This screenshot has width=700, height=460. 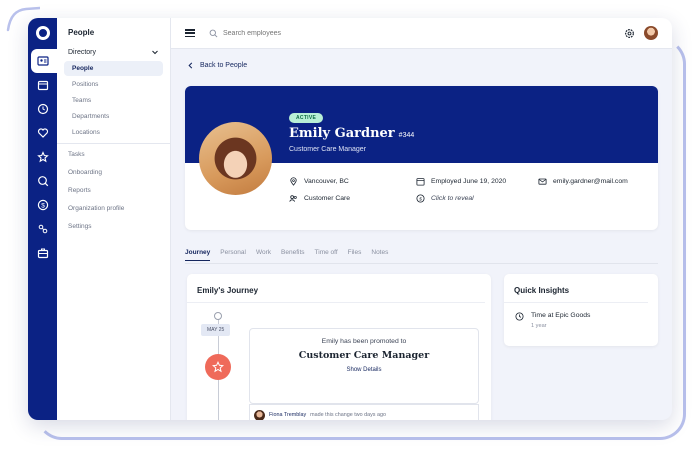 I want to click on tabs-divider, so click(x=421, y=263).